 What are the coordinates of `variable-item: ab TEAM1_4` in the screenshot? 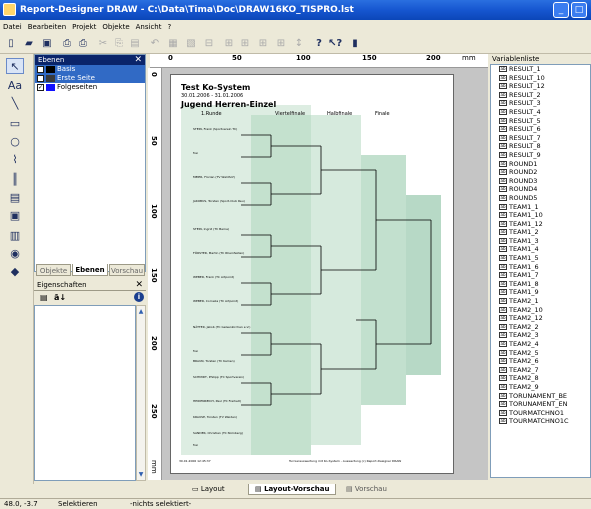 It's located at (540, 249).